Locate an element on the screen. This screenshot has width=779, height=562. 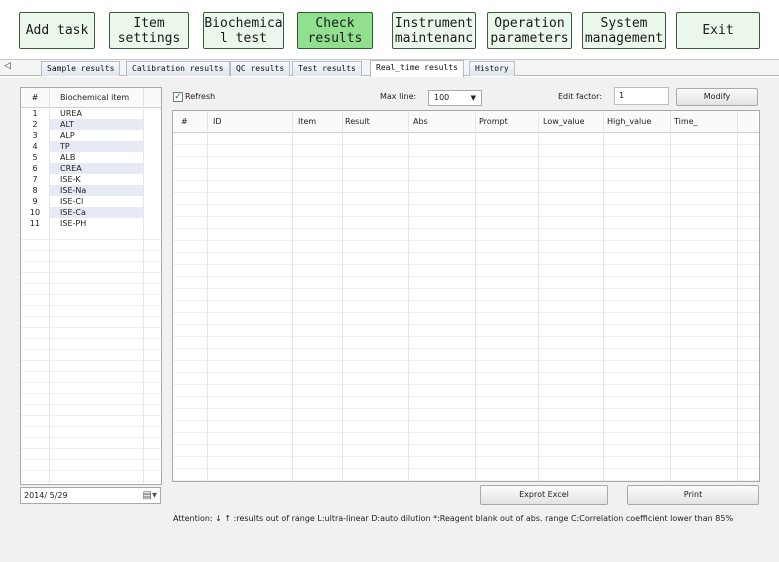
item-settings-button: Item settings is located at coordinates (149, 30).